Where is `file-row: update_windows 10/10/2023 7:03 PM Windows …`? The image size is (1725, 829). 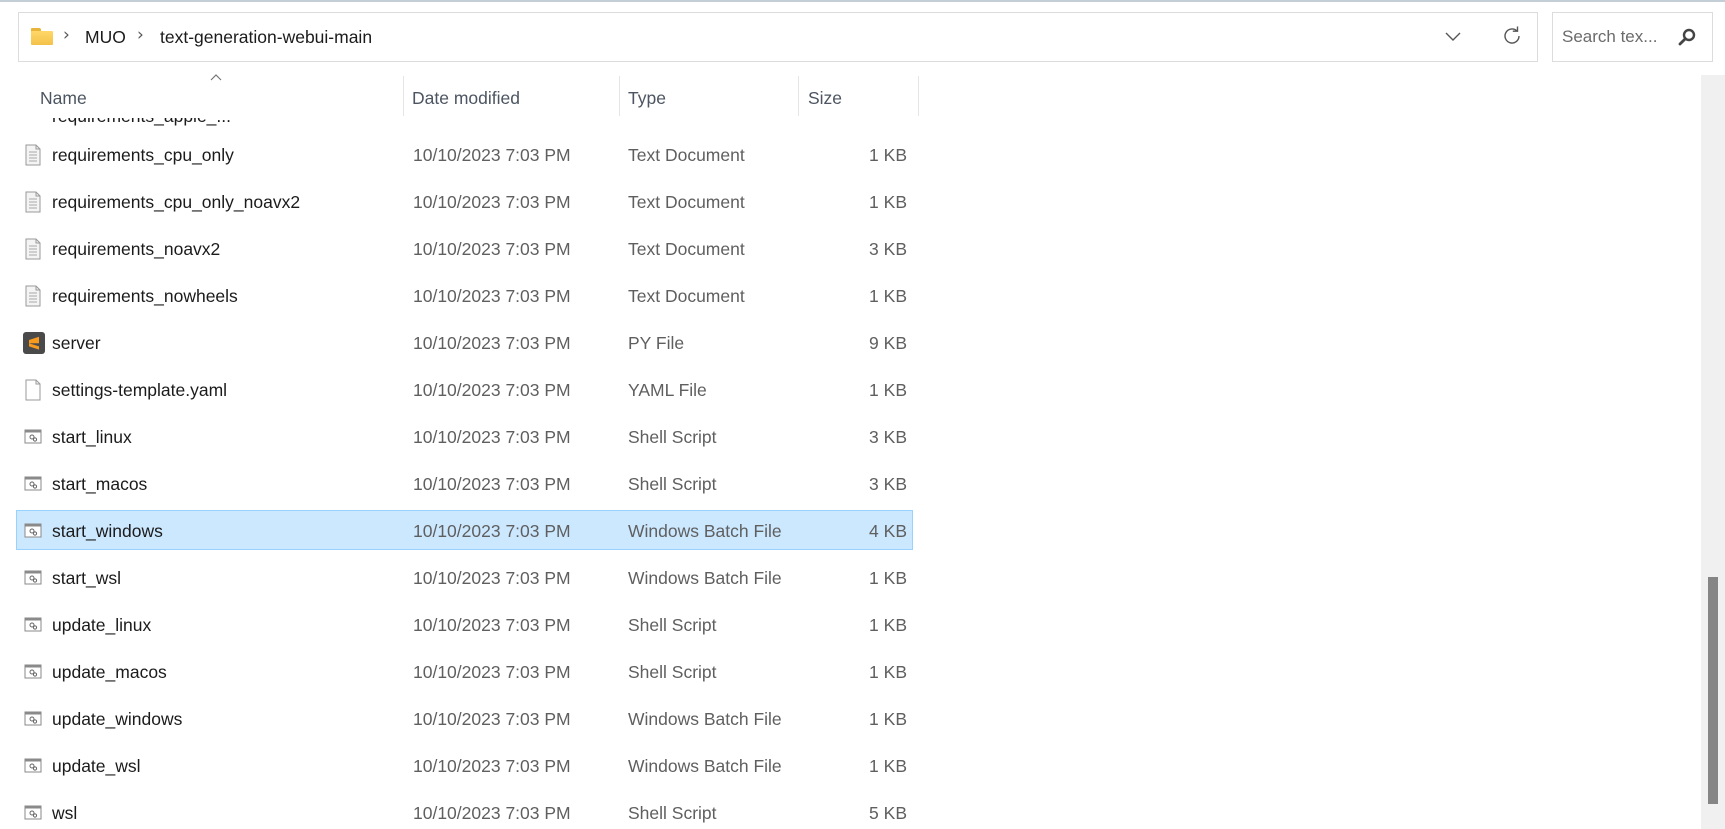
file-row: update_windows 10/10/2023 7:03 PM Windows … is located at coordinates (464, 718).